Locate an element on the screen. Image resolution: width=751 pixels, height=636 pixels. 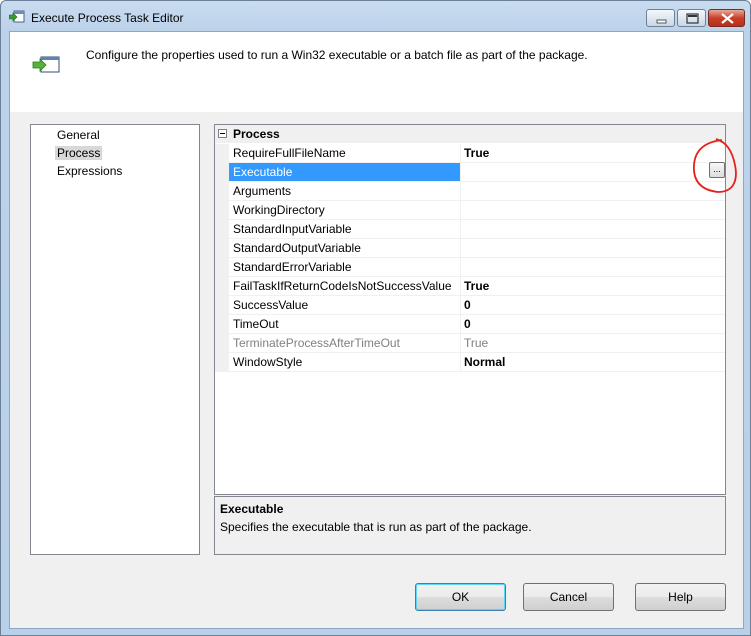
property-row: StandardErrorVariable is located at coordinates (470, 267).